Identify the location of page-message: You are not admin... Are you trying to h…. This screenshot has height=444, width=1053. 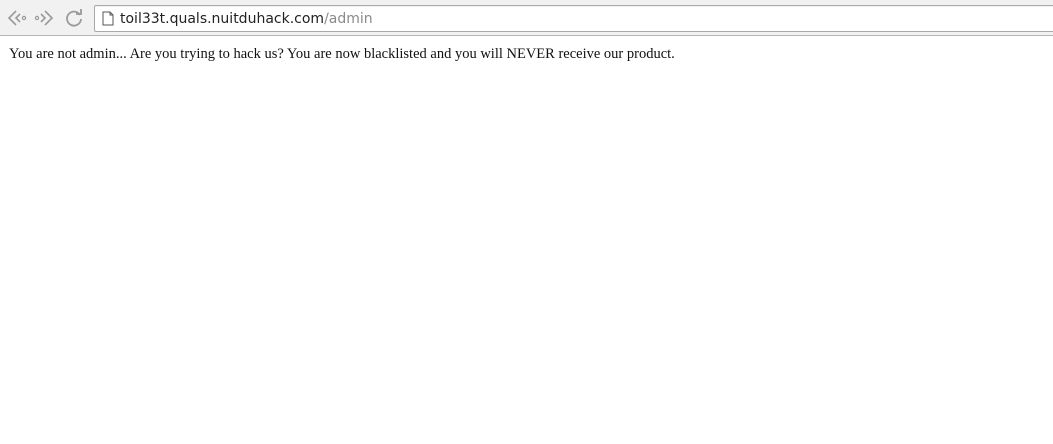
(342, 54).